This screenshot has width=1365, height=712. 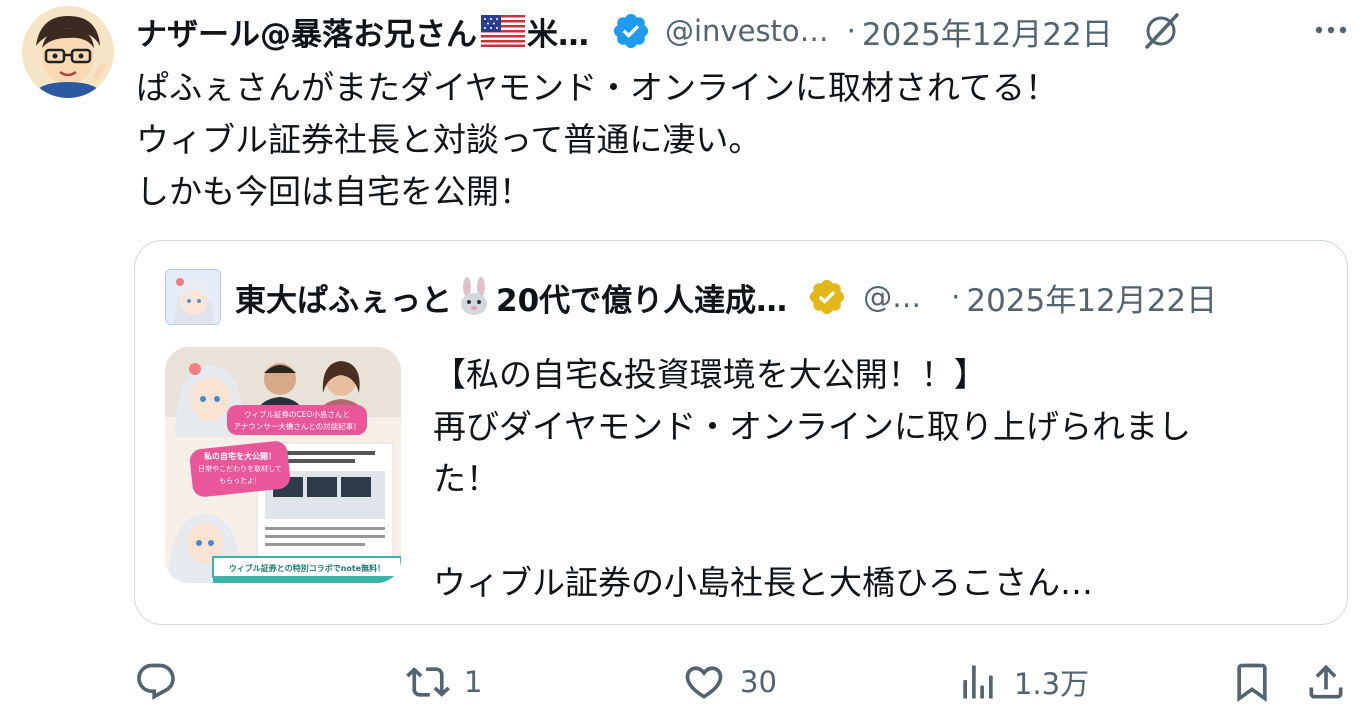 I want to click on thumb-bubble-mid3: もらったよ！, so click(x=240, y=481).